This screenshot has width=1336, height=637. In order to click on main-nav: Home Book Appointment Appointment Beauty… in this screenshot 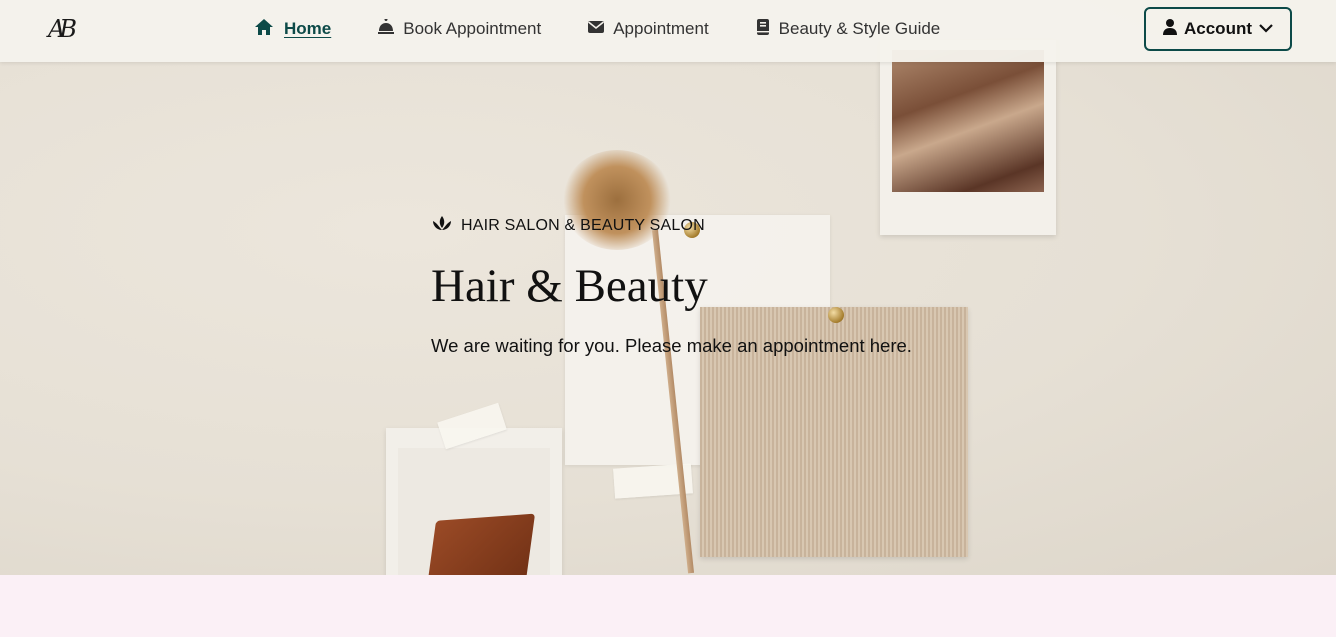, I will do `click(620, 29)`.